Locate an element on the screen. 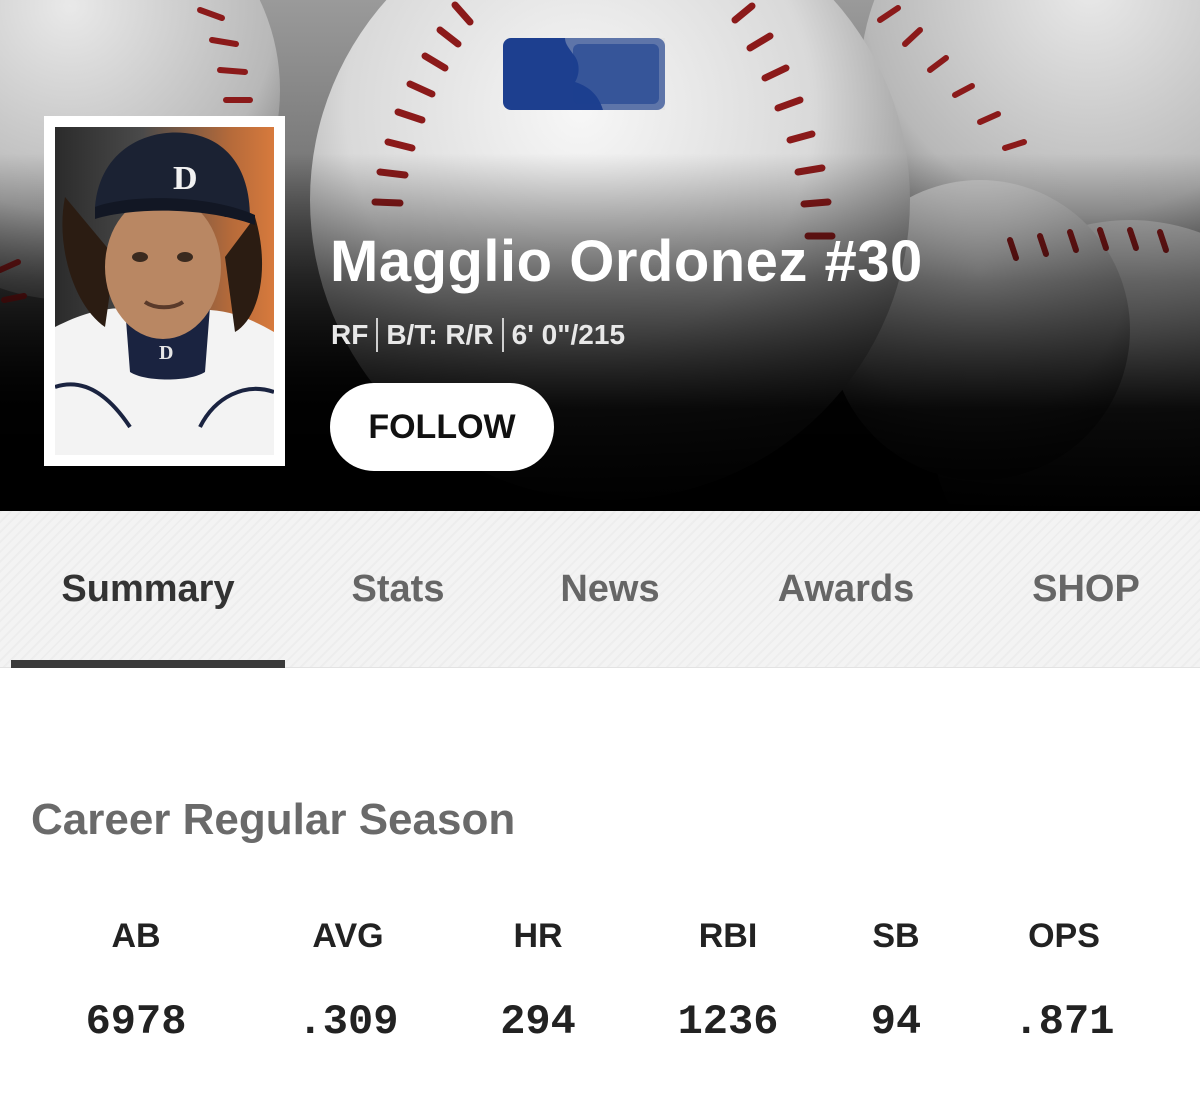 The height and width of the screenshot is (1097, 1200). follow-button: FOLLOW is located at coordinates (442, 427).